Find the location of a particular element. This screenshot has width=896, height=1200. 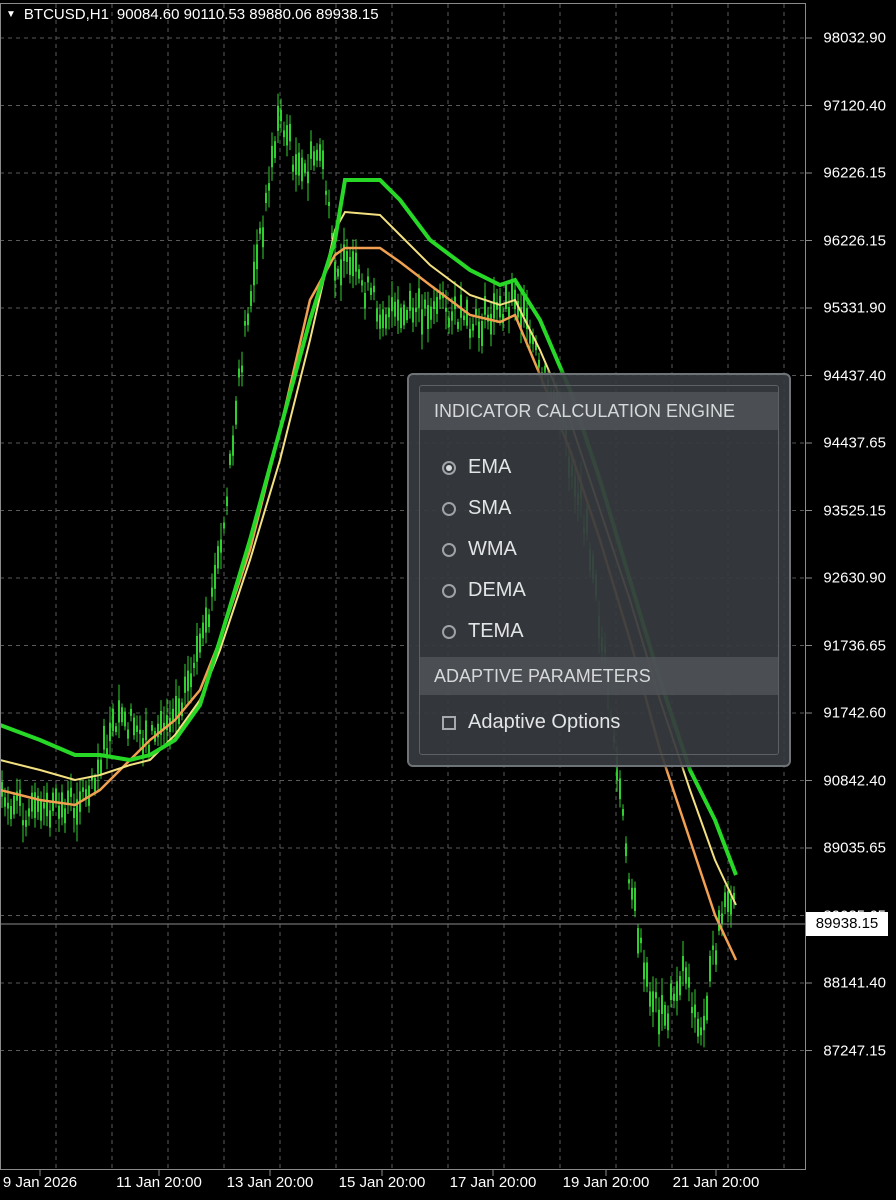

radio-tema: TEMA is located at coordinates (483, 631).